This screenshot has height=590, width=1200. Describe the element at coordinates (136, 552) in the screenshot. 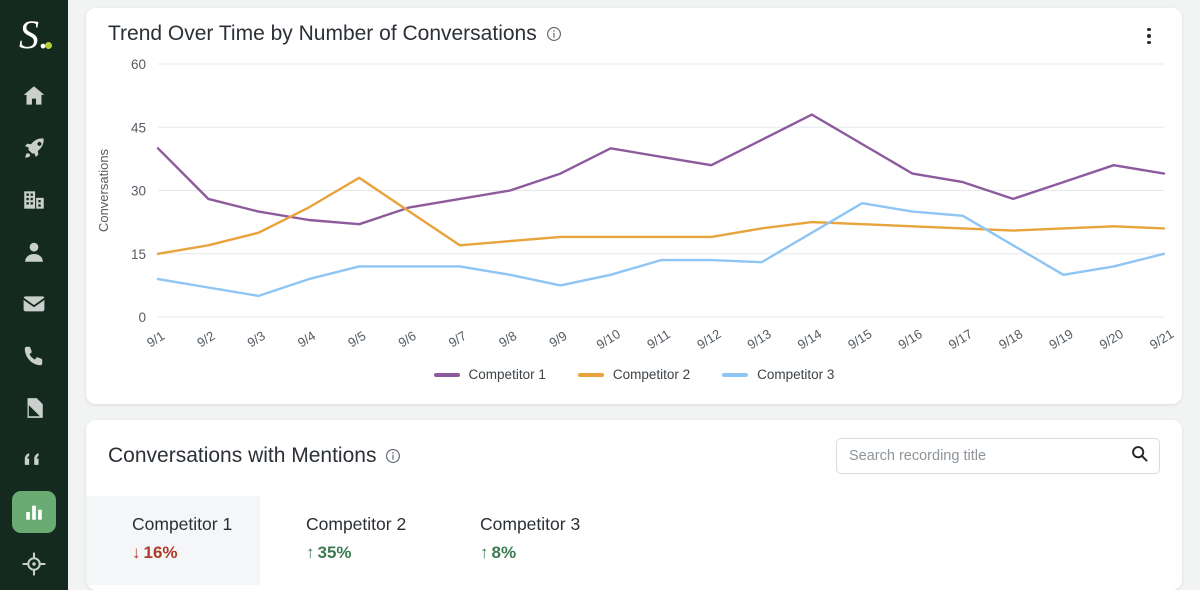

I see `arrow-down-icon: ↓` at that location.